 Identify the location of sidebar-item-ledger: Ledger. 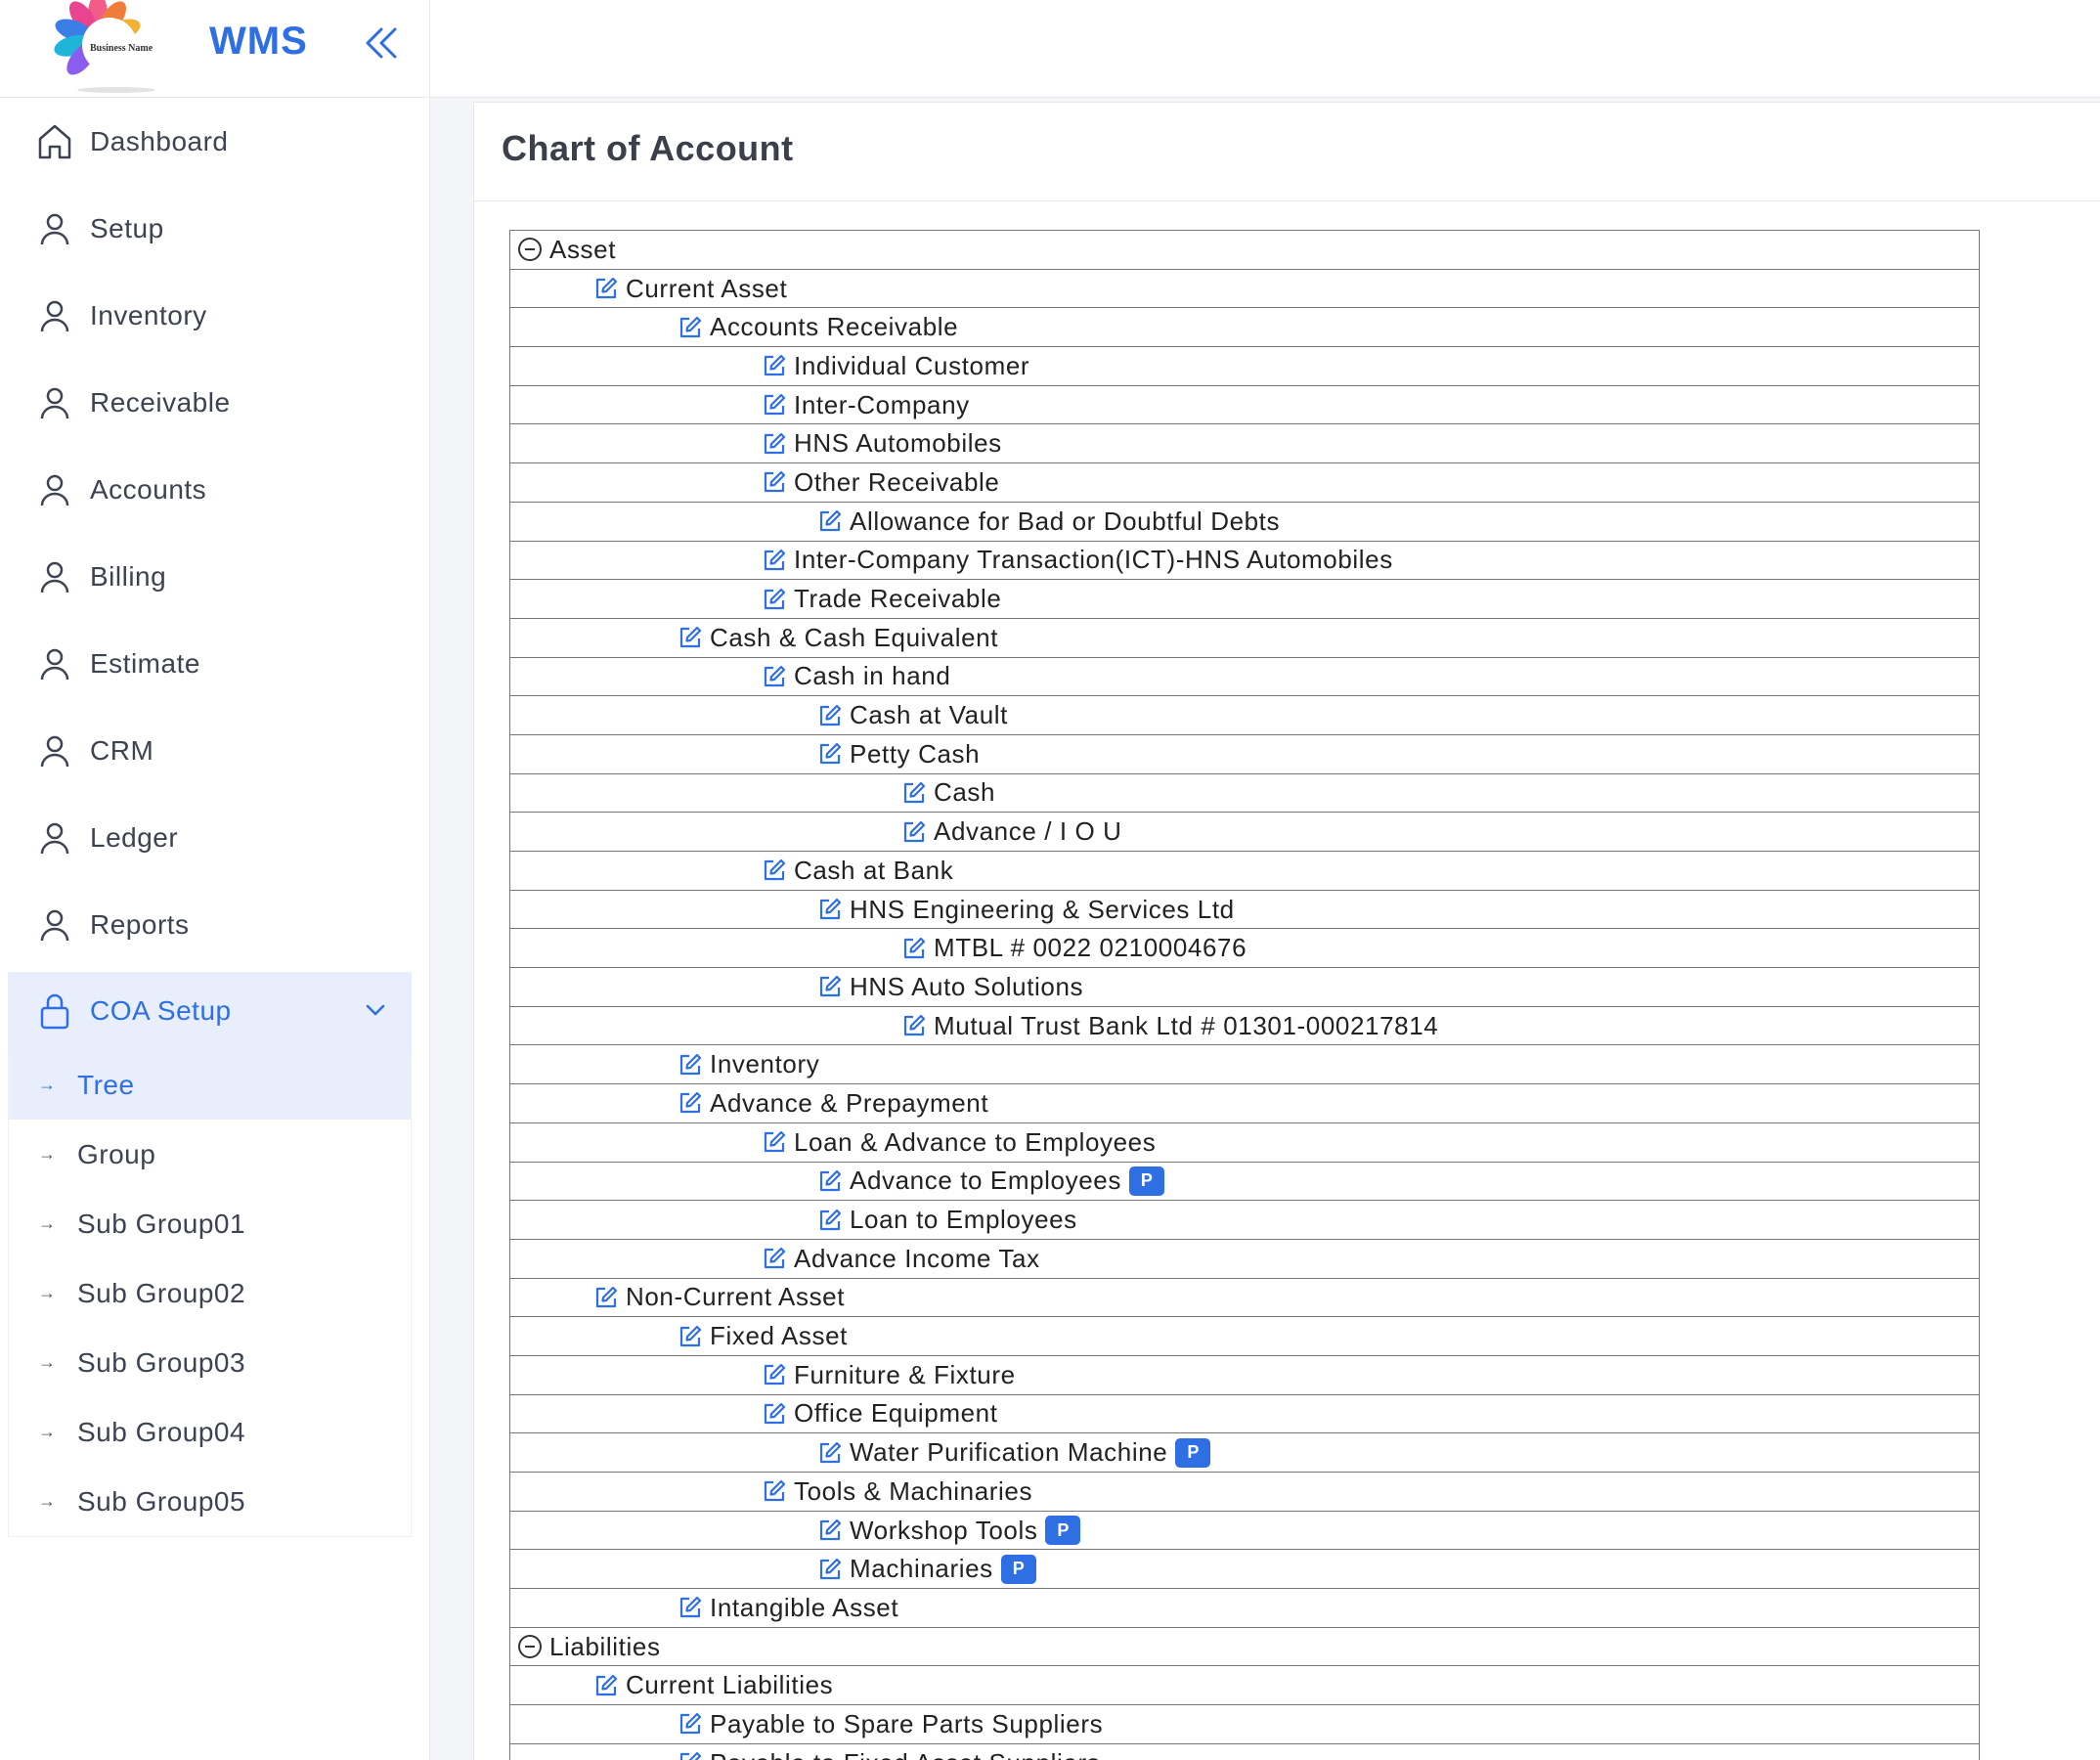
(215, 837).